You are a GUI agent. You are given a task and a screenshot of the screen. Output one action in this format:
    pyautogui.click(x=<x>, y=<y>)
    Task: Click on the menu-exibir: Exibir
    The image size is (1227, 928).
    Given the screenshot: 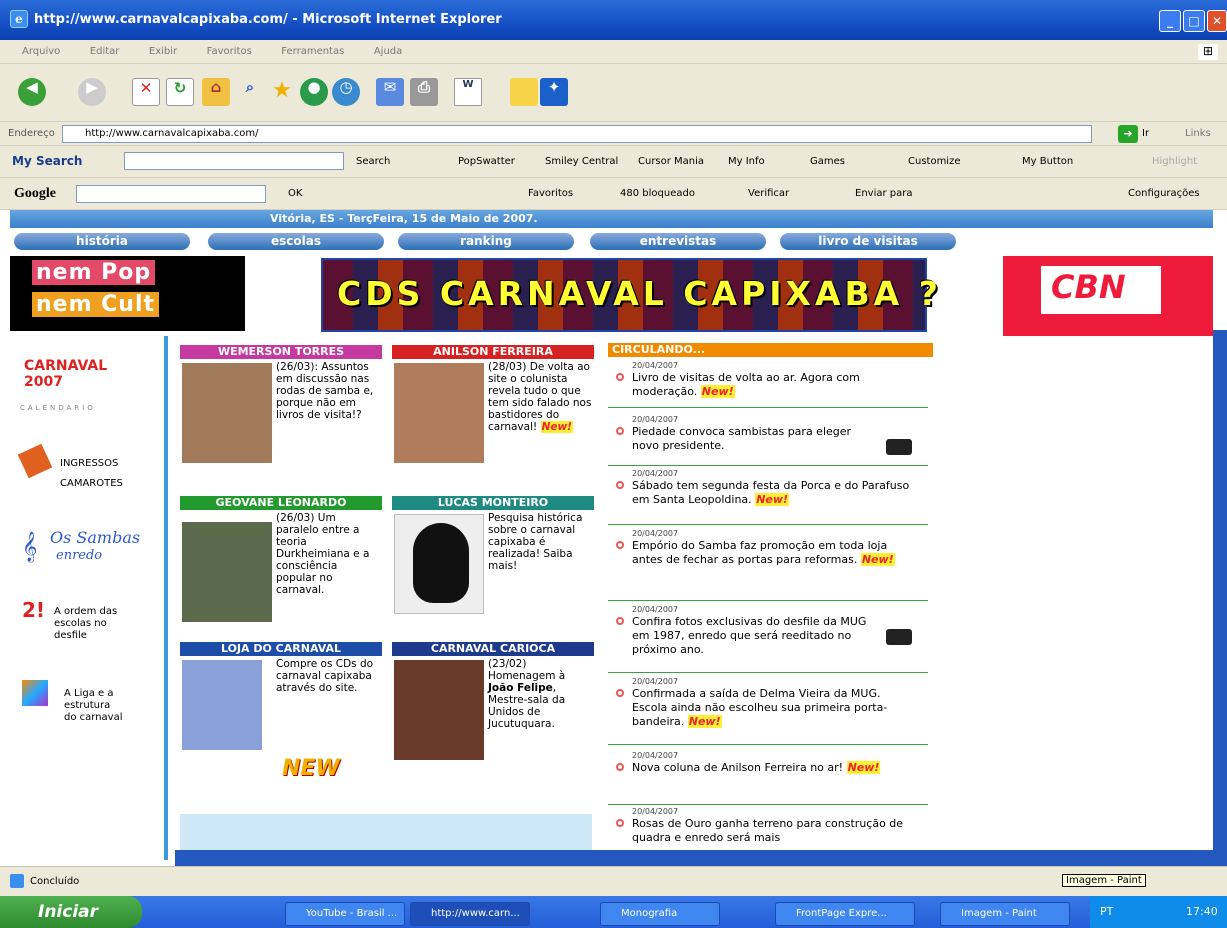 What is the action you would take?
    pyautogui.click(x=163, y=51)
    